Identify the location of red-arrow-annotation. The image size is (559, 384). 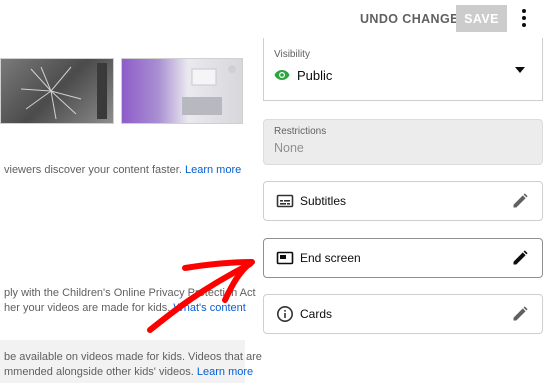
(201, 296).